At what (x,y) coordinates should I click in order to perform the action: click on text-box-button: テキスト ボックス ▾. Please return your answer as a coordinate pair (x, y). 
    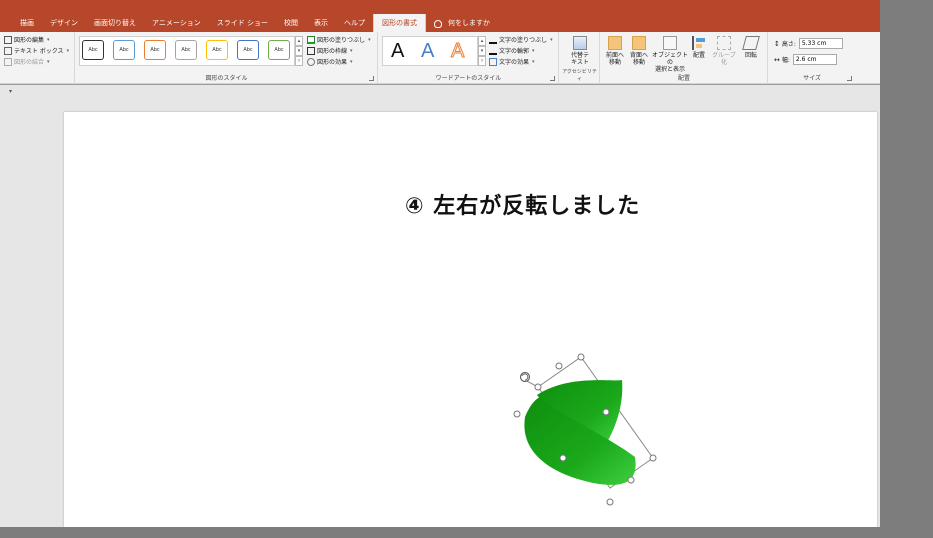
    Looking at the image, I should click on (36, 50).